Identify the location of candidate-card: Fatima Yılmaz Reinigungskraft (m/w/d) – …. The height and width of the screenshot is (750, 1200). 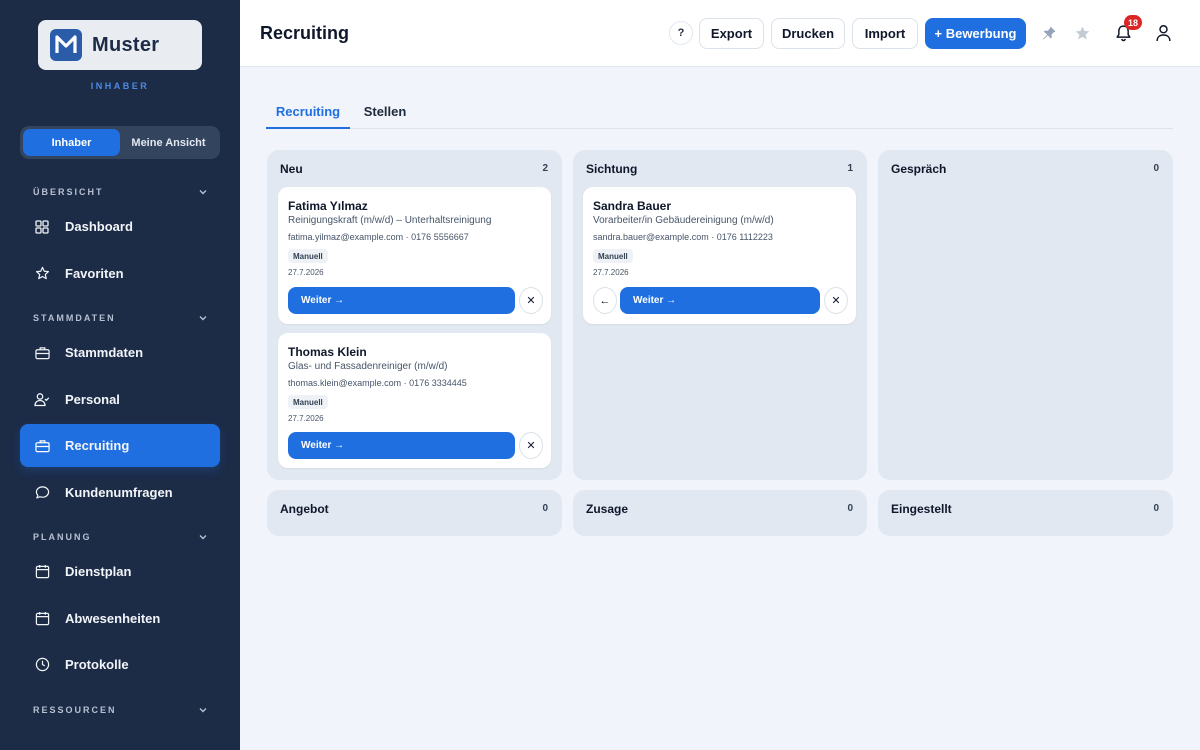
(414, 255).